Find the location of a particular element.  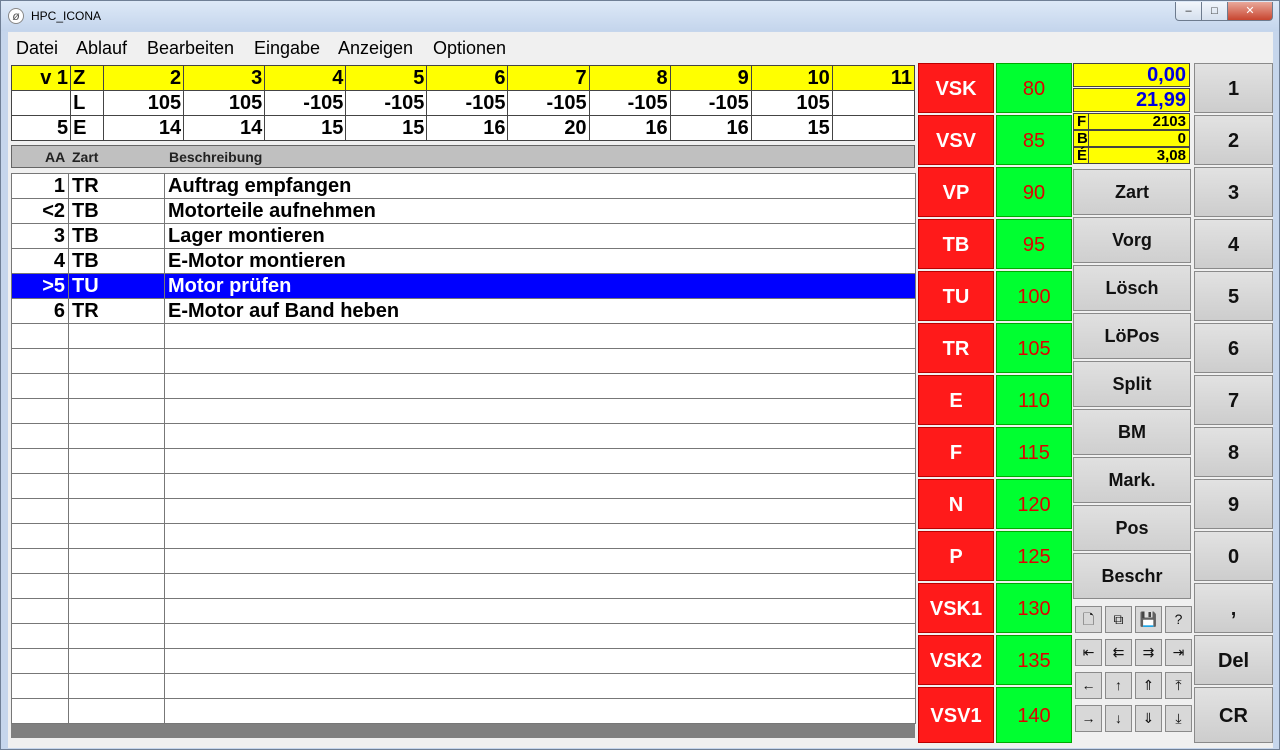

numpad-1-button: 1 is located at coordinates (1233, 88).